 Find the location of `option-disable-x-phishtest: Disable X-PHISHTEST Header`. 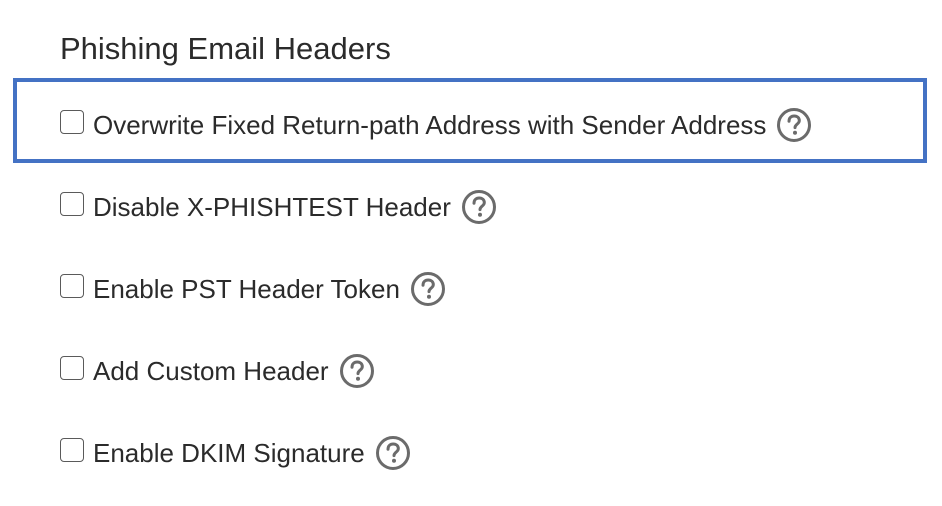

option-disable-x-phishtest: Disable X-PHISHTEST Header is located at coordinates (471, 205).